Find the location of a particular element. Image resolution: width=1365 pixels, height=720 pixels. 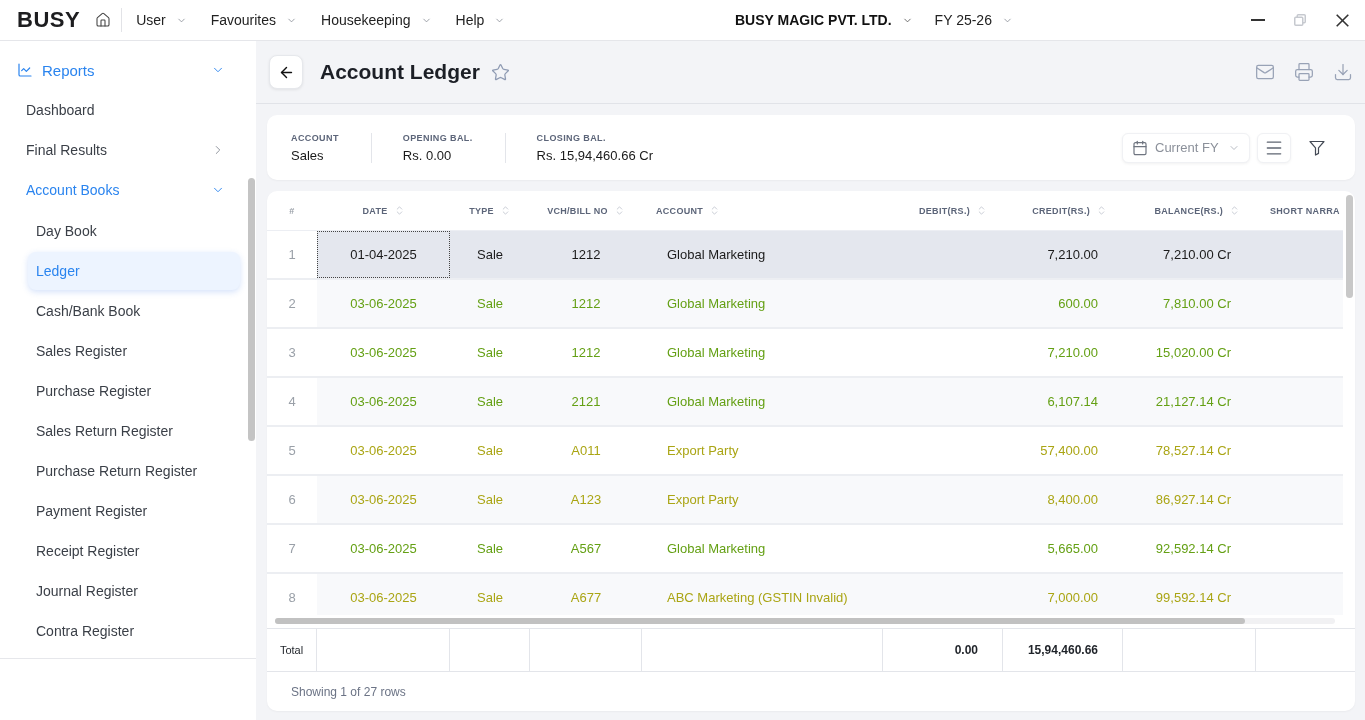

sidebar-item: Purchase Return Register is located at coordinates (134, 471).